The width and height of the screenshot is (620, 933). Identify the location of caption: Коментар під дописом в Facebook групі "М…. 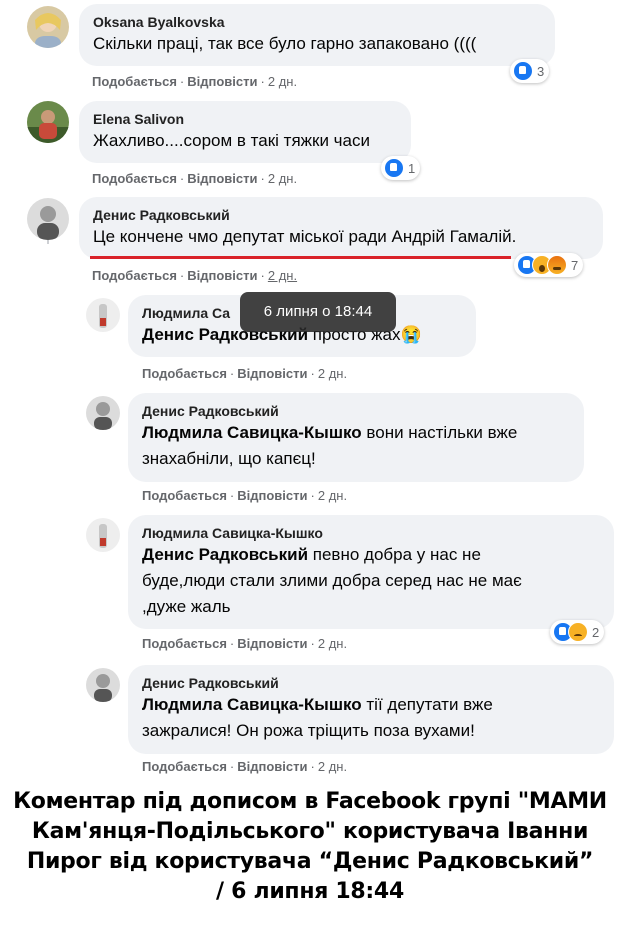
(310, 847).